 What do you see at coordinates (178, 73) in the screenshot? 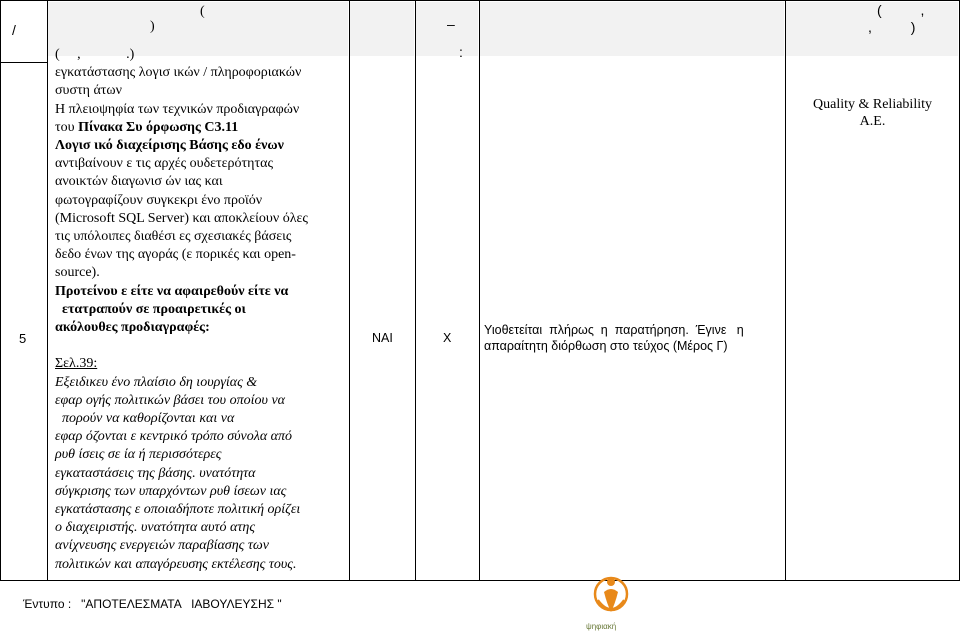
I see `observation-line: εγκατάστασης λογισ ικών / πληροφοριακών` at bounding box center [178, 73].